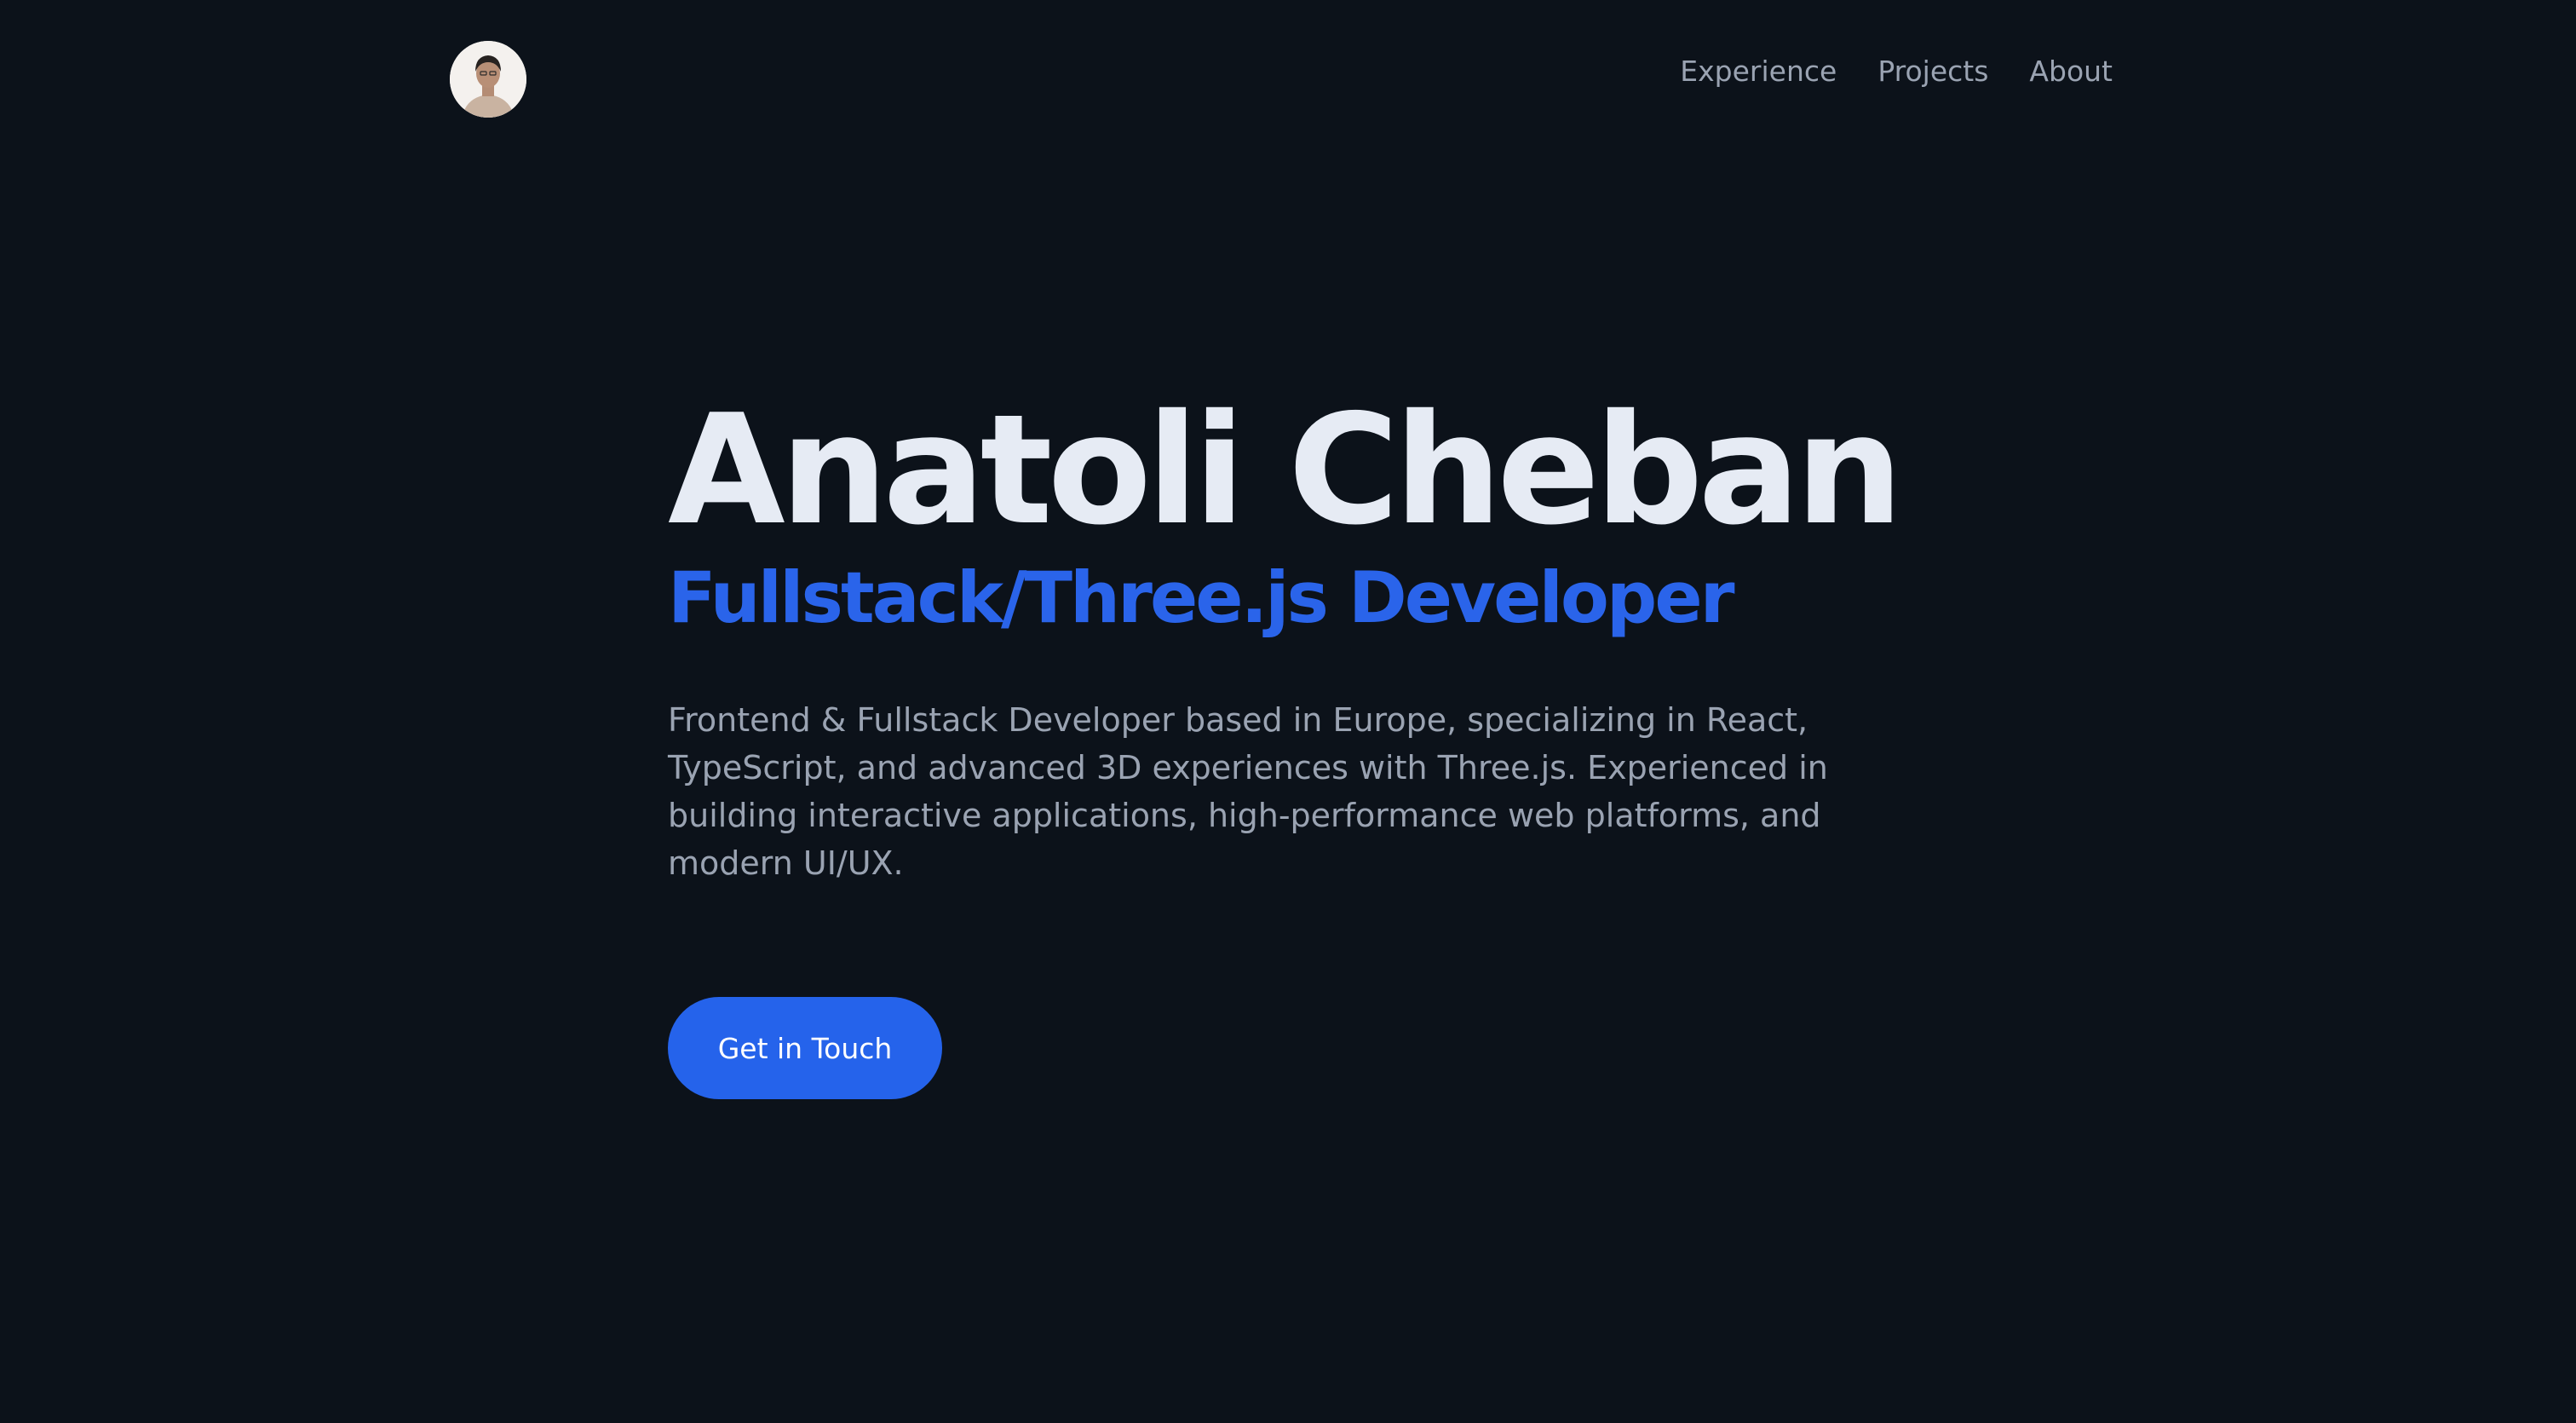  I want to click on nav-link-about: About, so click(2071, 71).